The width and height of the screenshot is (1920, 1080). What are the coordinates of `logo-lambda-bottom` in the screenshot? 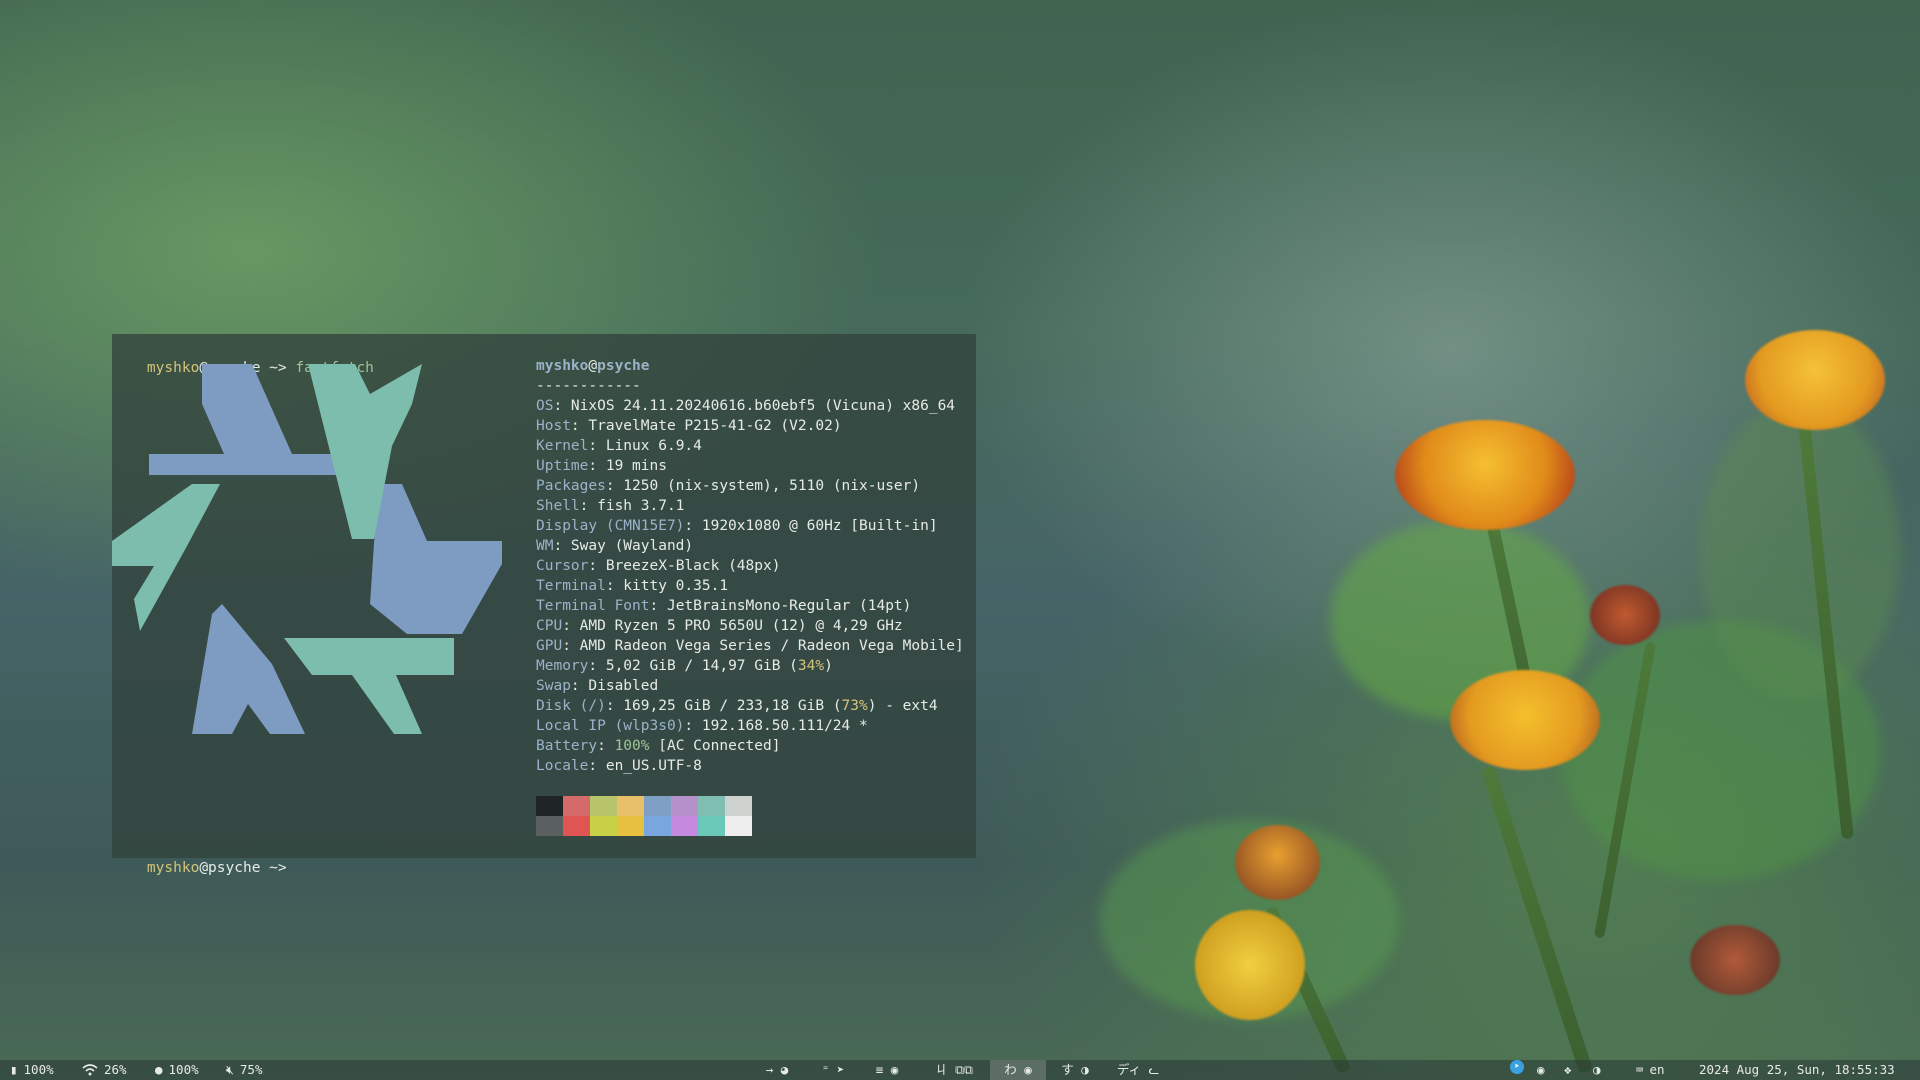 It's located at (248, 669).